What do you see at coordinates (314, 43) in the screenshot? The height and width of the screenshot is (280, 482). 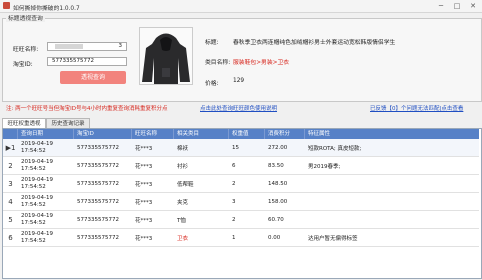 I see `product-title-value: 春秋季卫衣两连帽纯色加绒帽衫男士外套运动宽松韩版情侣学生` at bounding box center [314, 43].